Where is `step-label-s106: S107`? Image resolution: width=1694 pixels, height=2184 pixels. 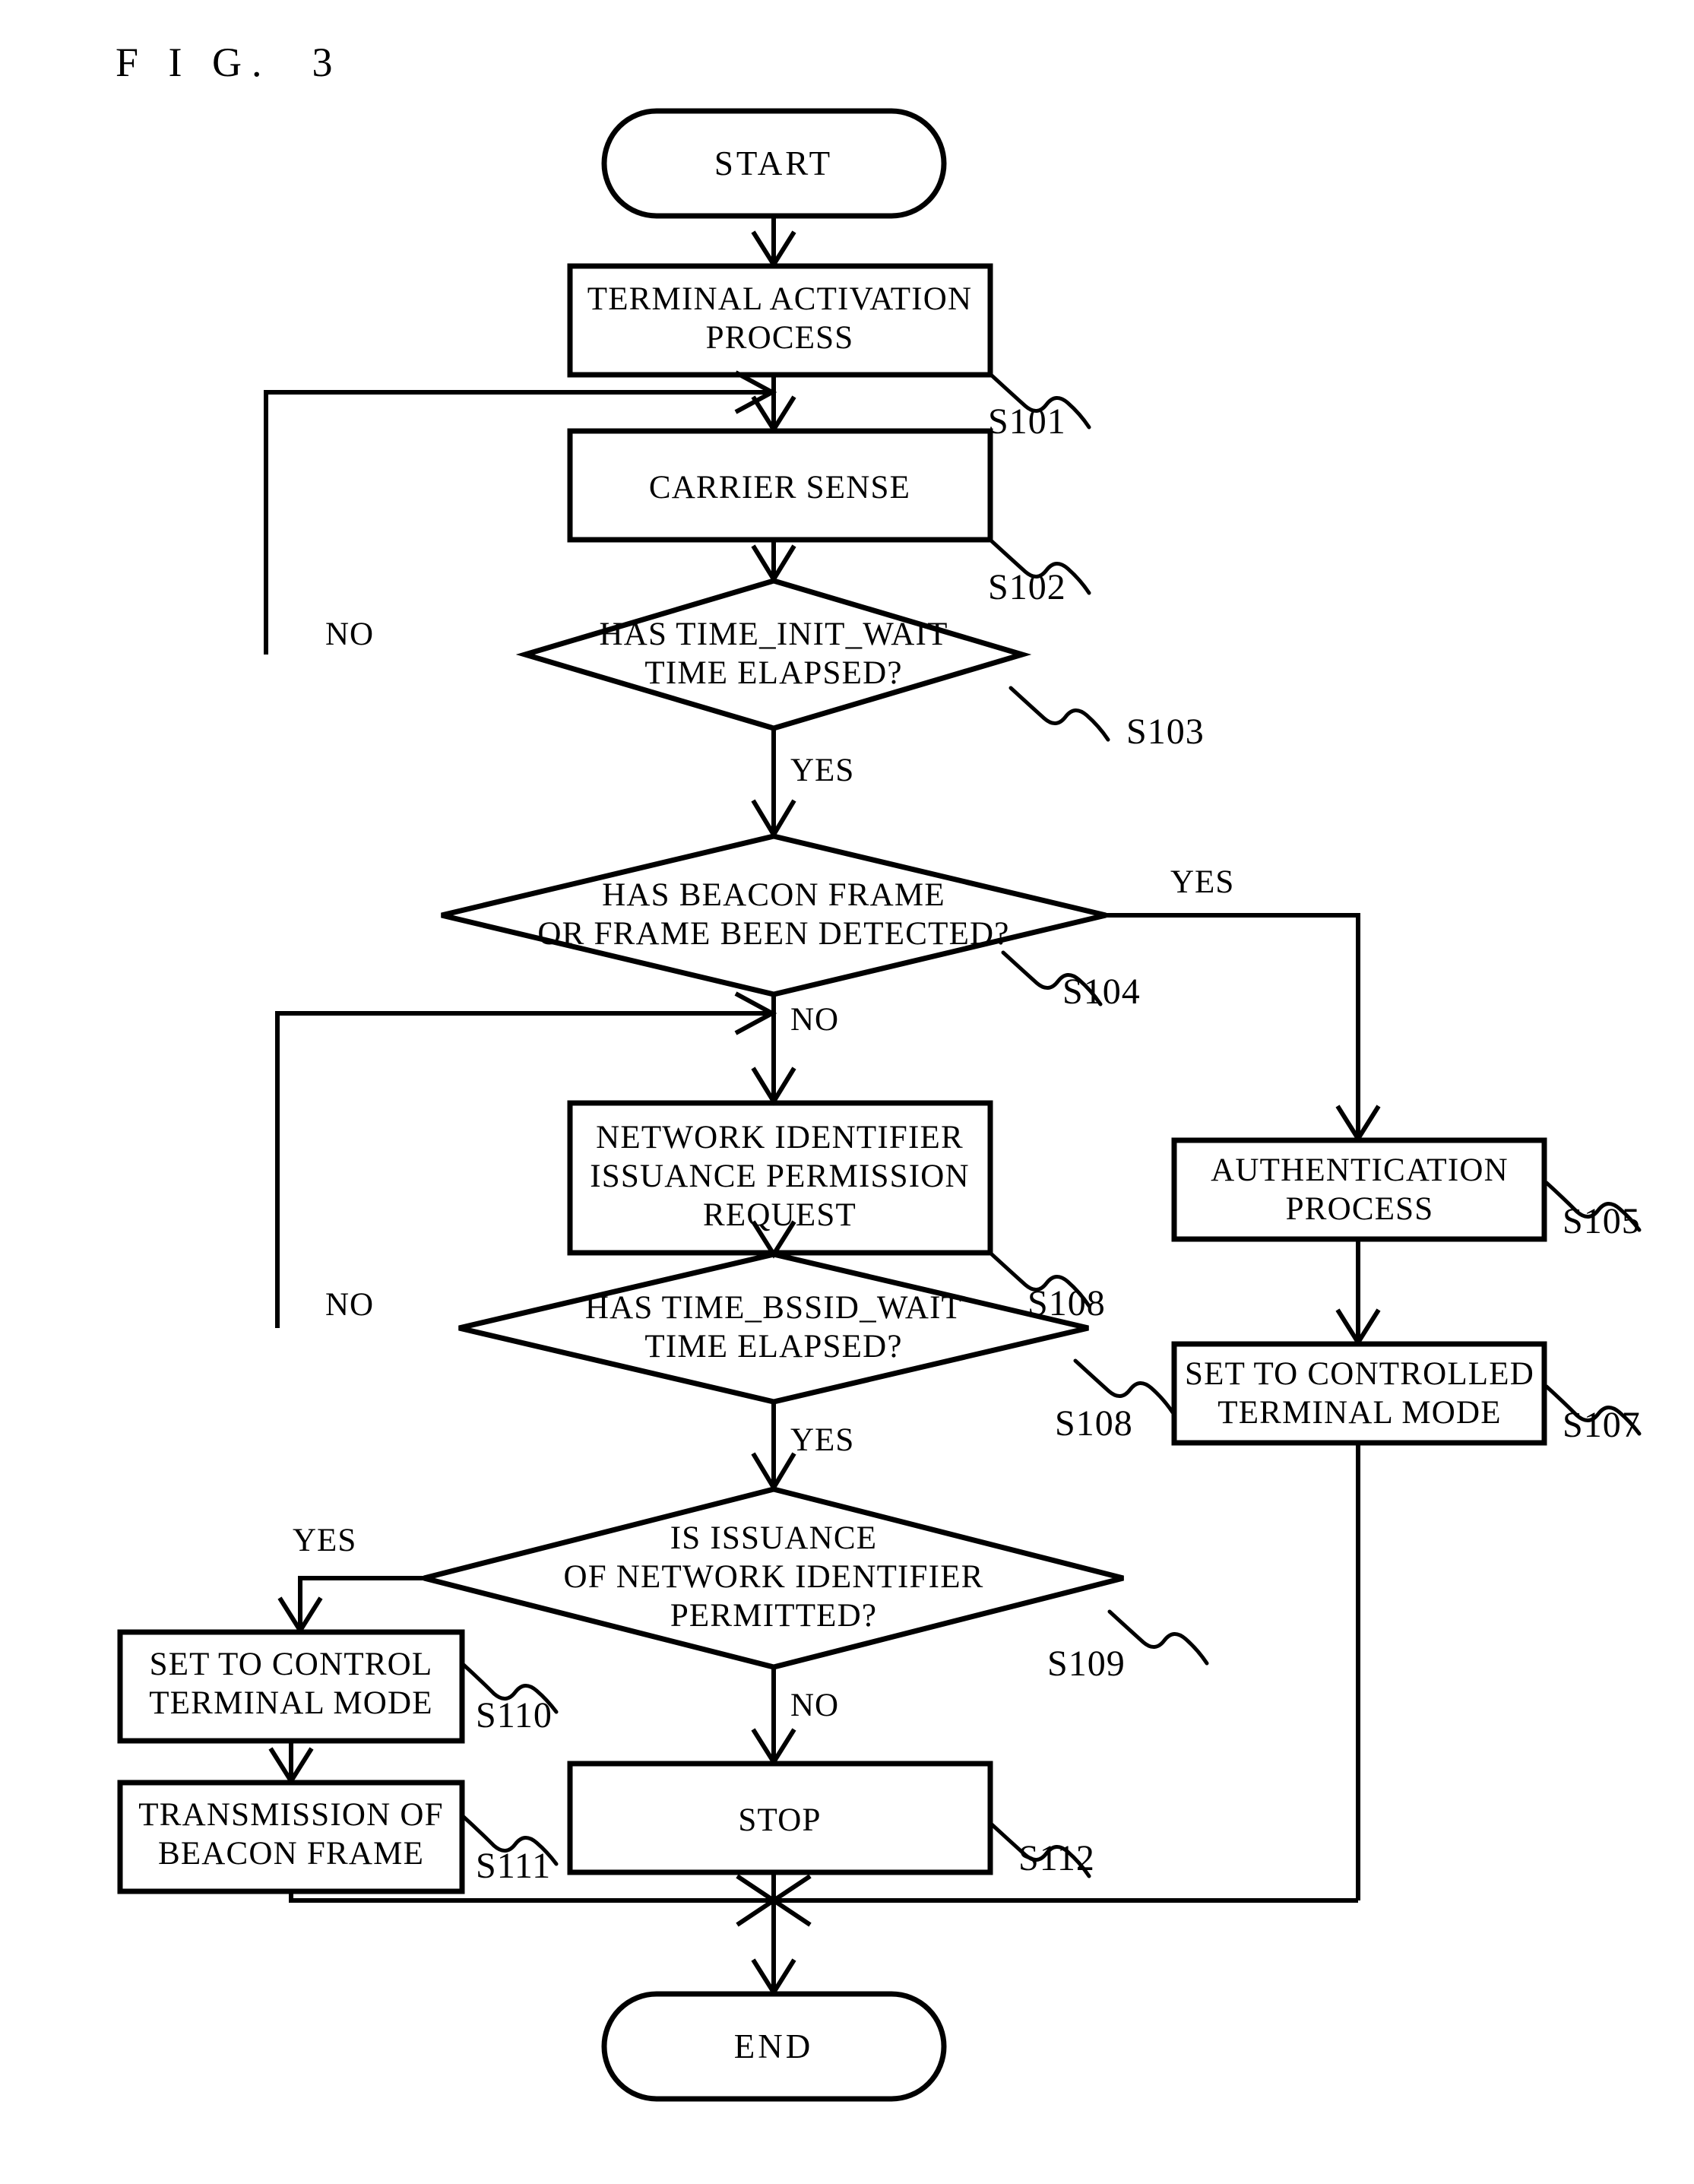 step-label-s106: S107 is located at coordinates (1602, 1425).